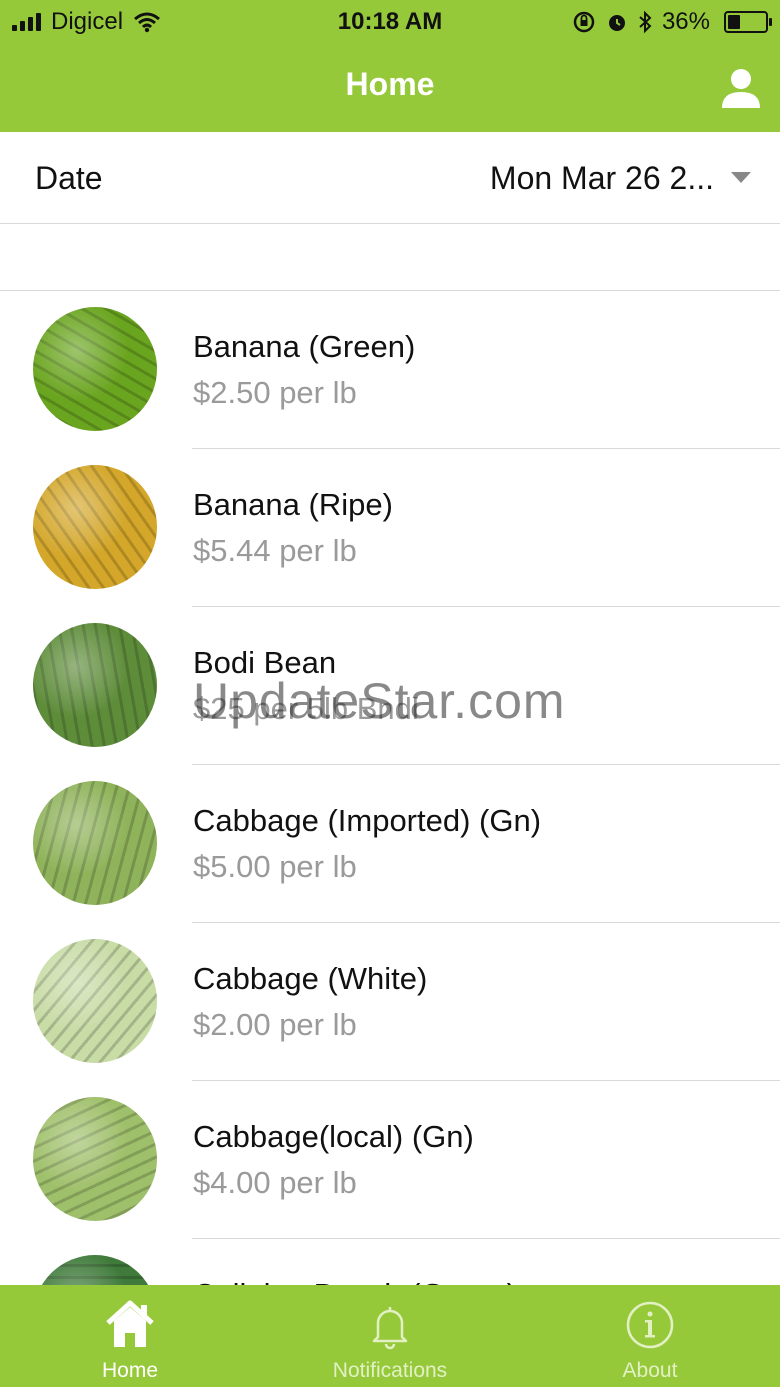 The width and height of the screenshot is (780, 1387). I want to click on tab-bar: Home Notifications About, so click(390, 1336).